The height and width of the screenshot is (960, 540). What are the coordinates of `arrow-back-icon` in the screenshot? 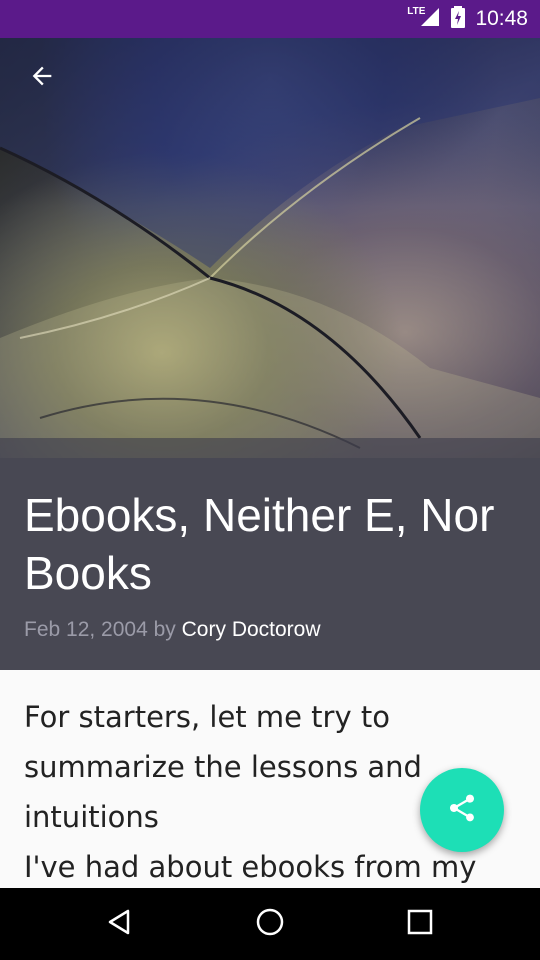 It's located at (42, 78).